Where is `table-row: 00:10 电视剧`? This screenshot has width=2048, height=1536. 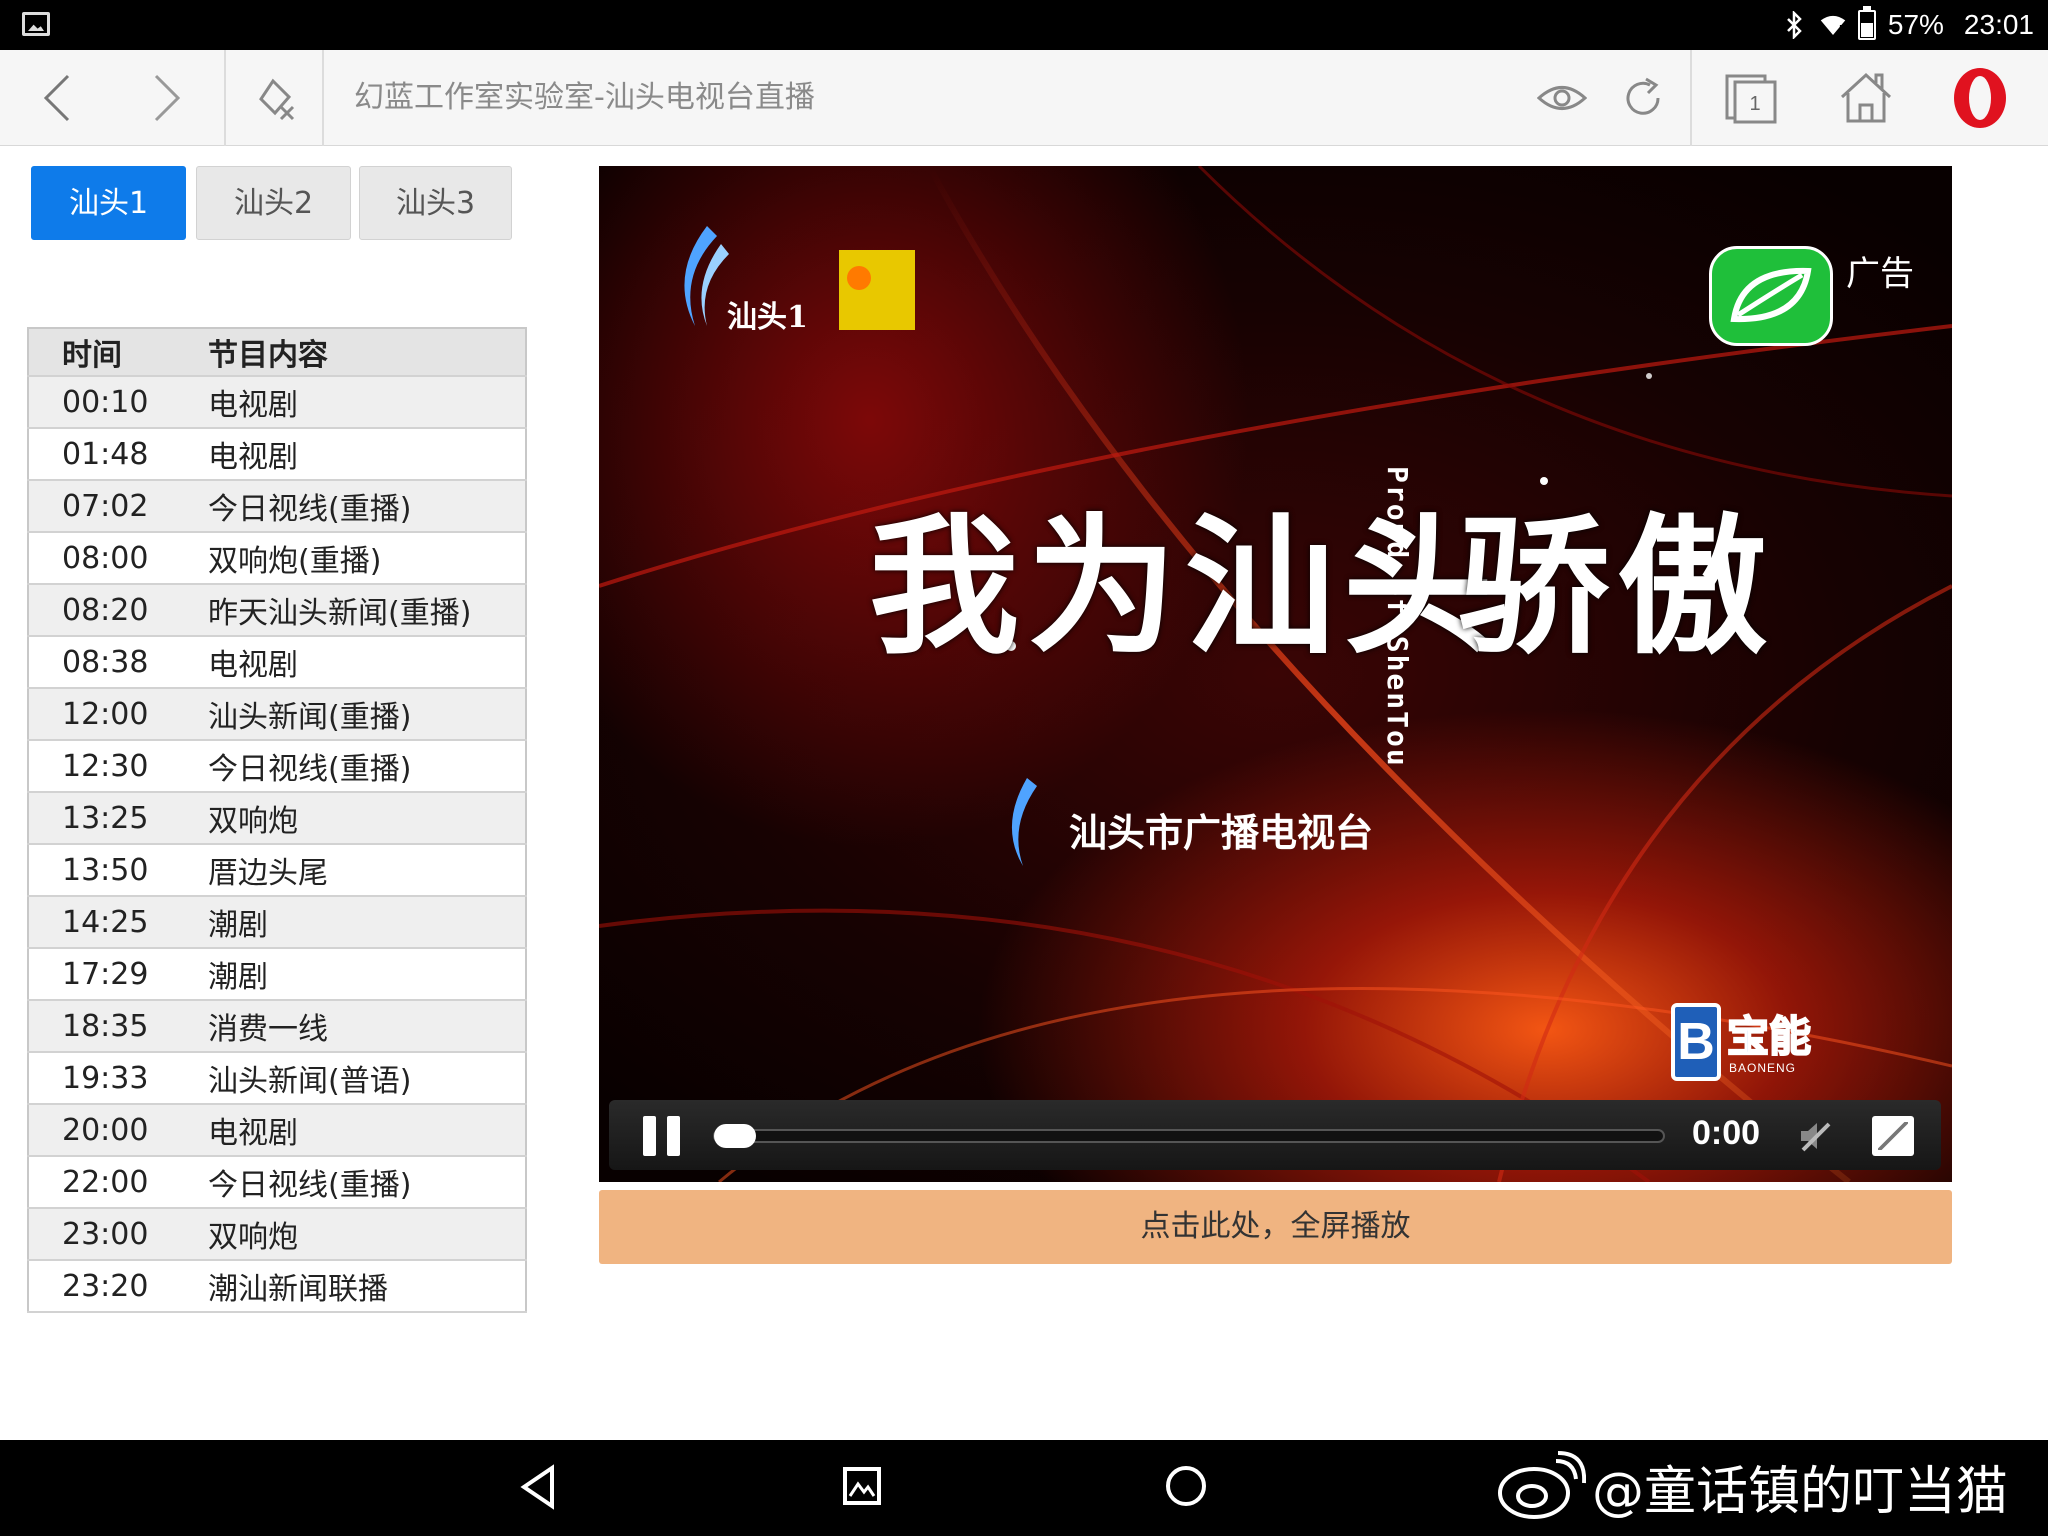 table-row: 00:10 电视剧 is located at coordinates (277, 402).